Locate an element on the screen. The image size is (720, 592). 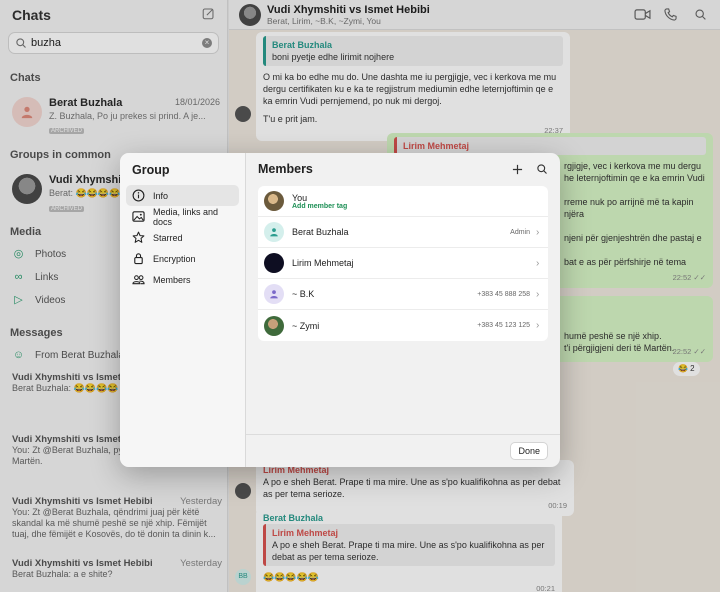
member-phone: +383 45 888 258 is located at coordinates (503, 294).